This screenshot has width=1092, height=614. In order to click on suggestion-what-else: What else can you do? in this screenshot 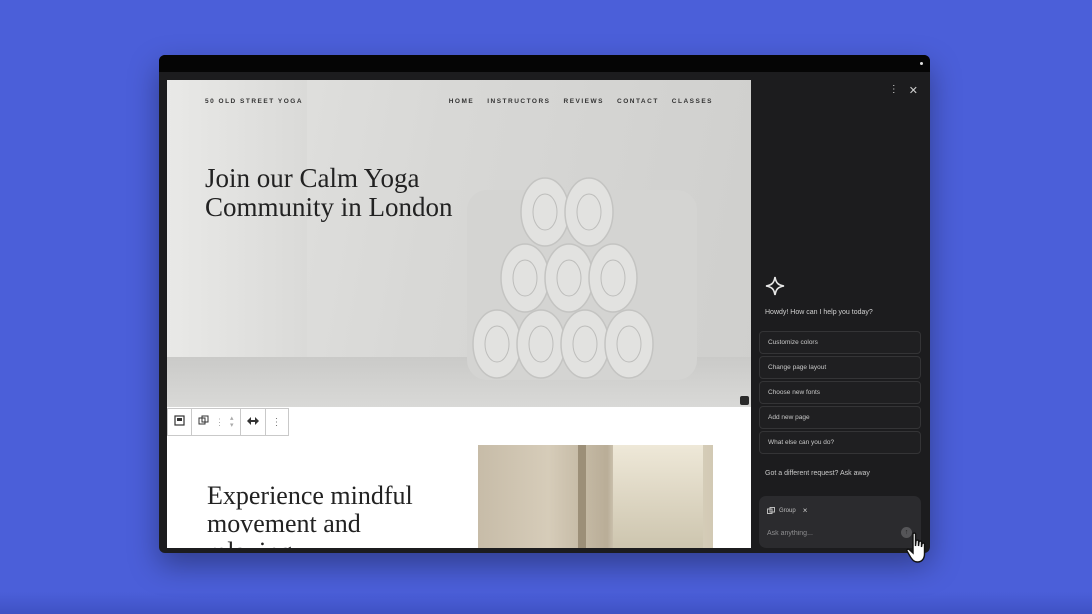, I will do `click(840, 442)`.